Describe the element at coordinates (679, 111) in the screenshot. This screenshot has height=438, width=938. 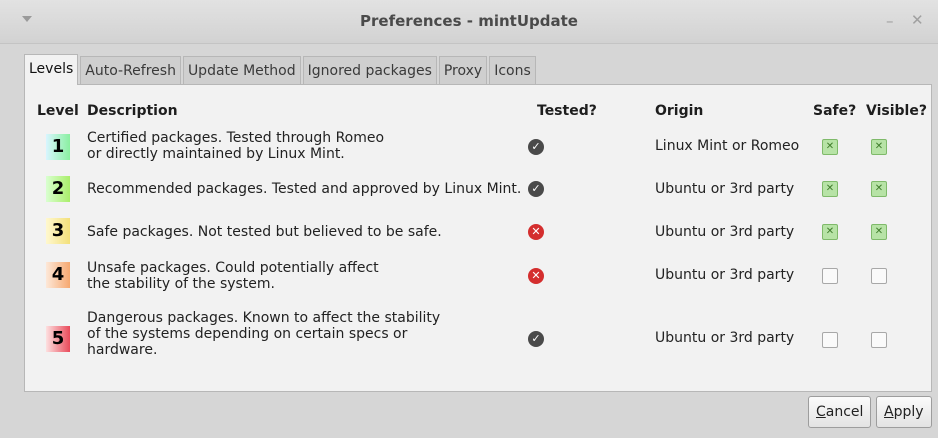
I see `header-origin: Origin` at that location.